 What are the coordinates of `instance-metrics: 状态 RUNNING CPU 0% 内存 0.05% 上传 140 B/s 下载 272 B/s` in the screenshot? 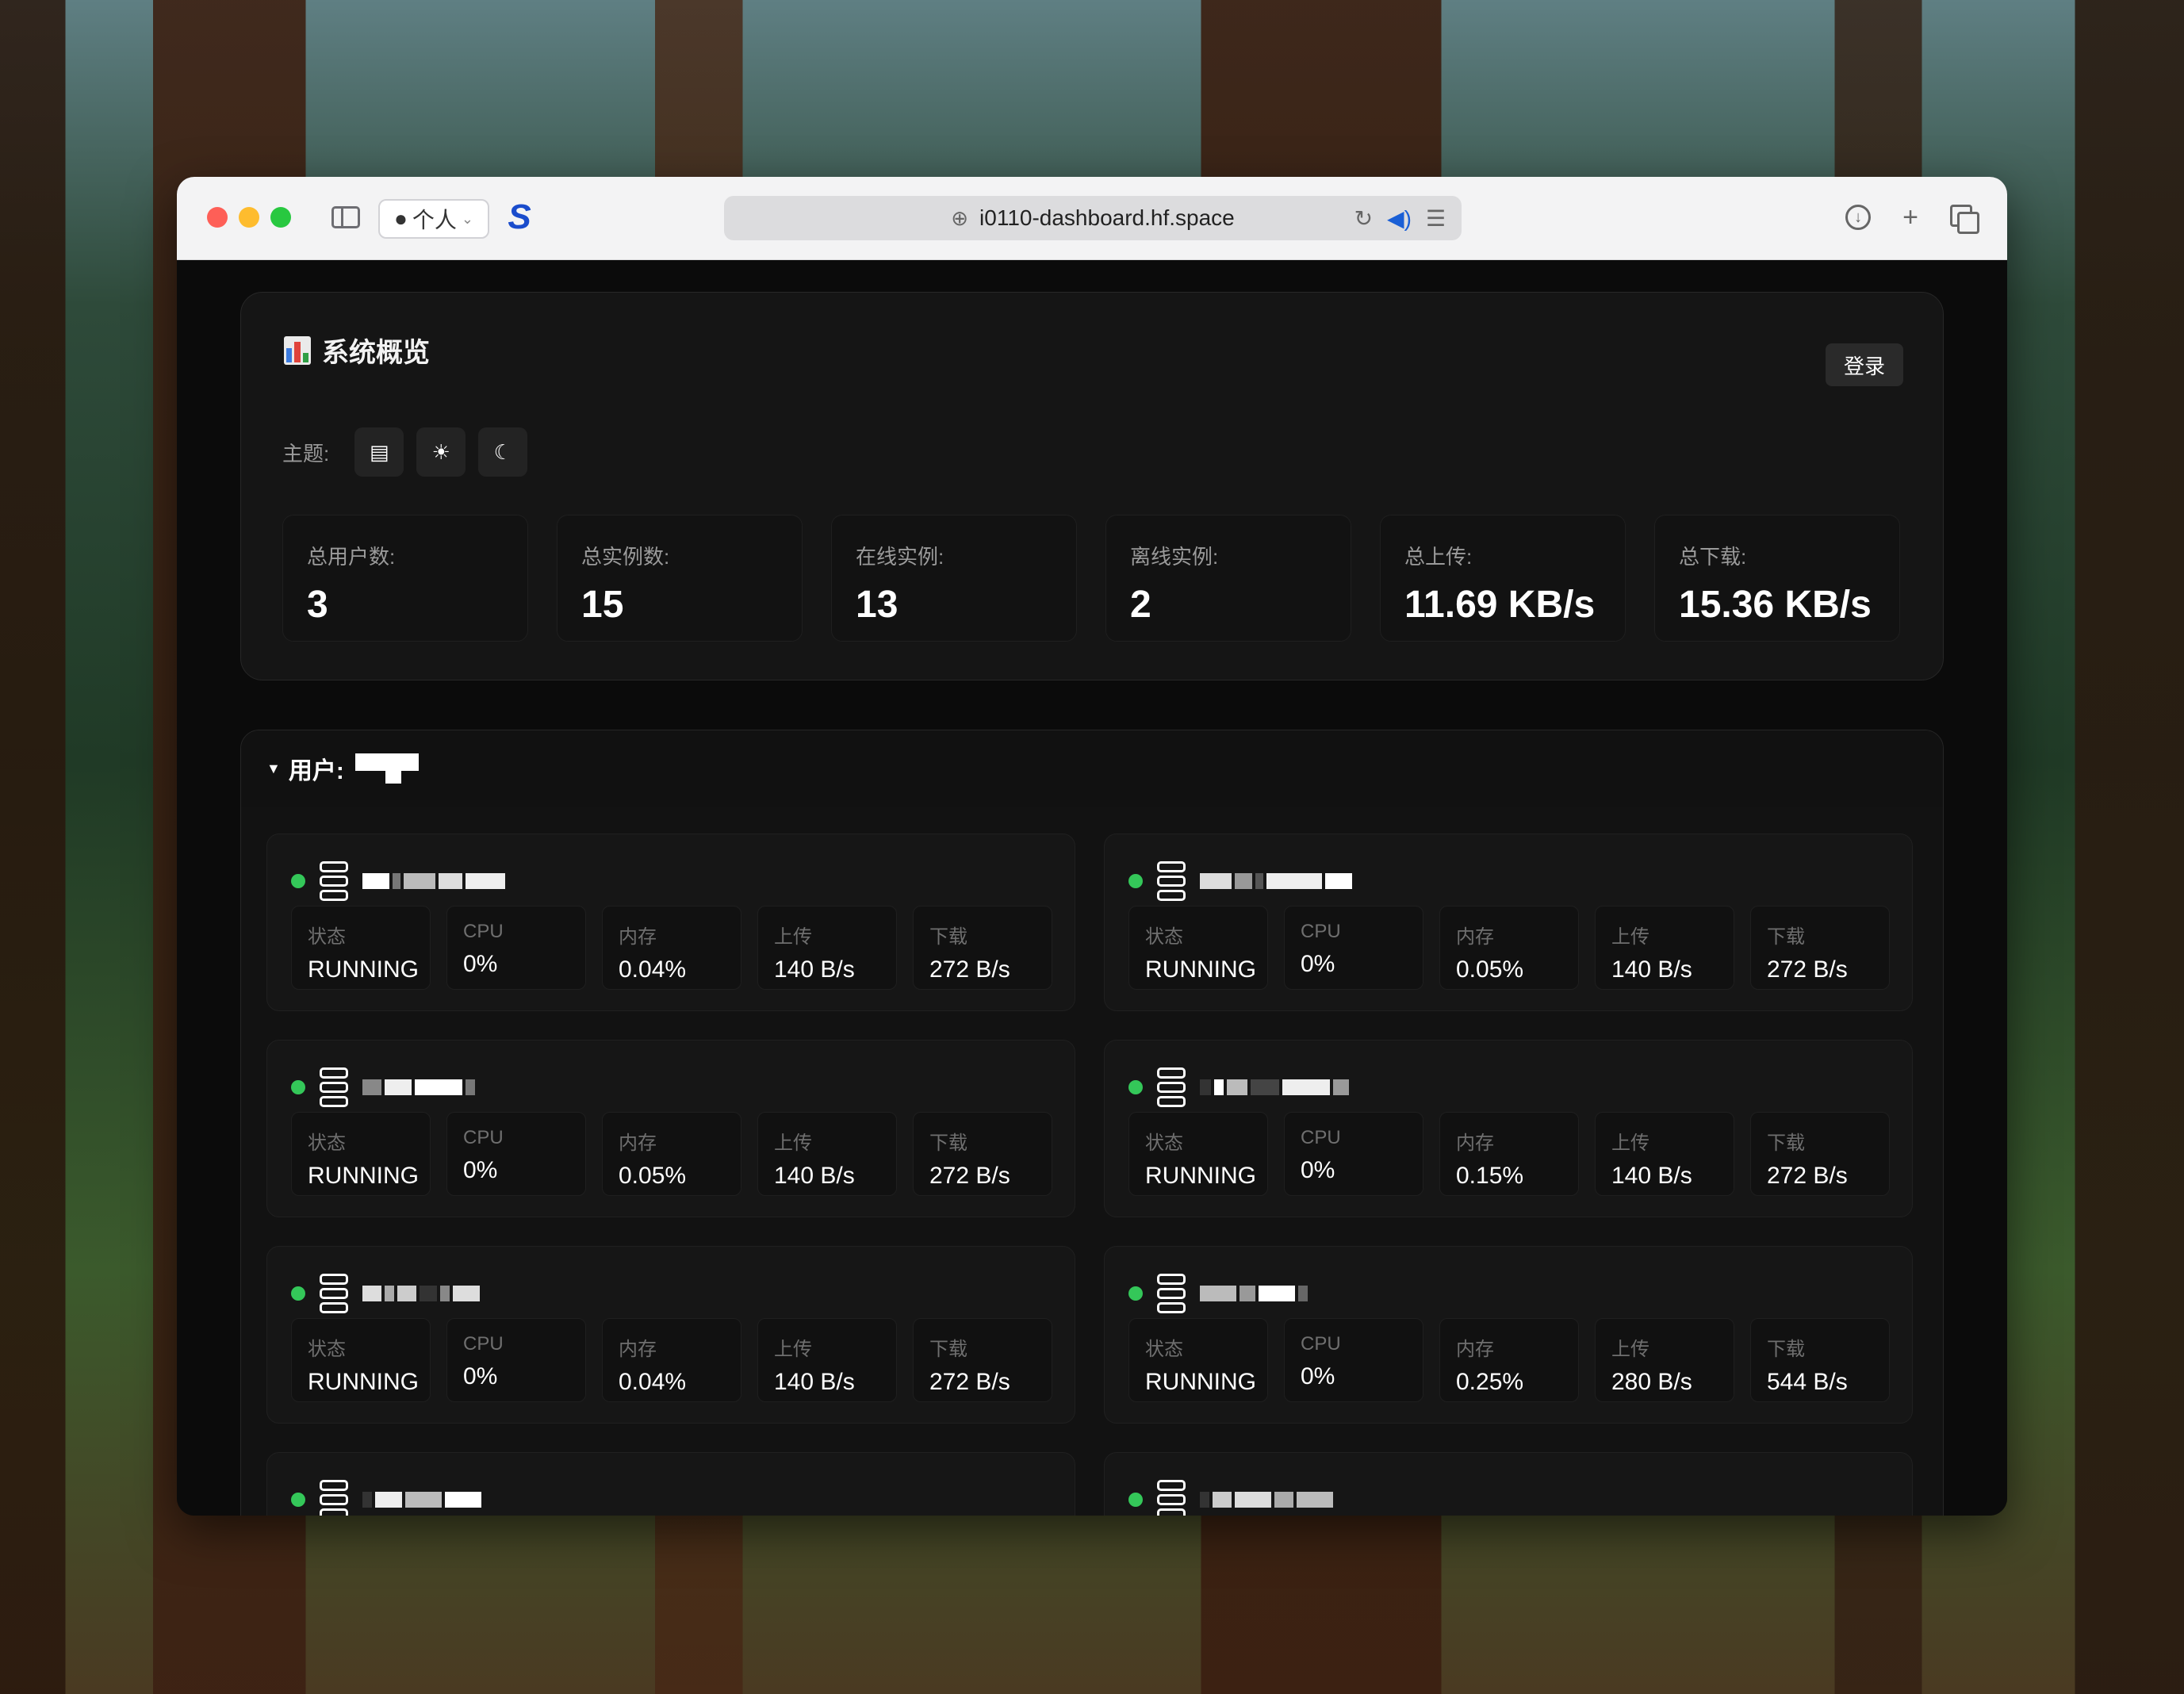 It's located at (1509, 948).